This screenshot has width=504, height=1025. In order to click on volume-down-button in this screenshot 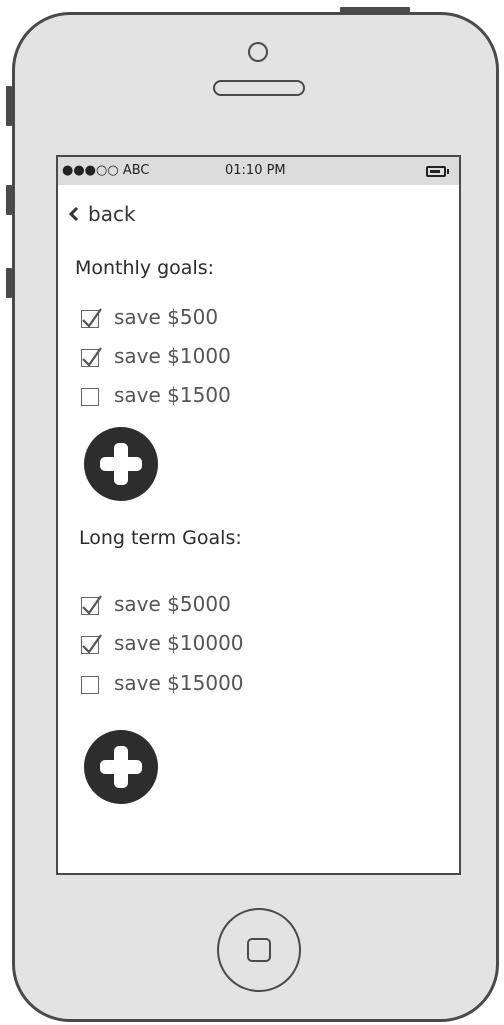, I will do `click(9, 283)`.